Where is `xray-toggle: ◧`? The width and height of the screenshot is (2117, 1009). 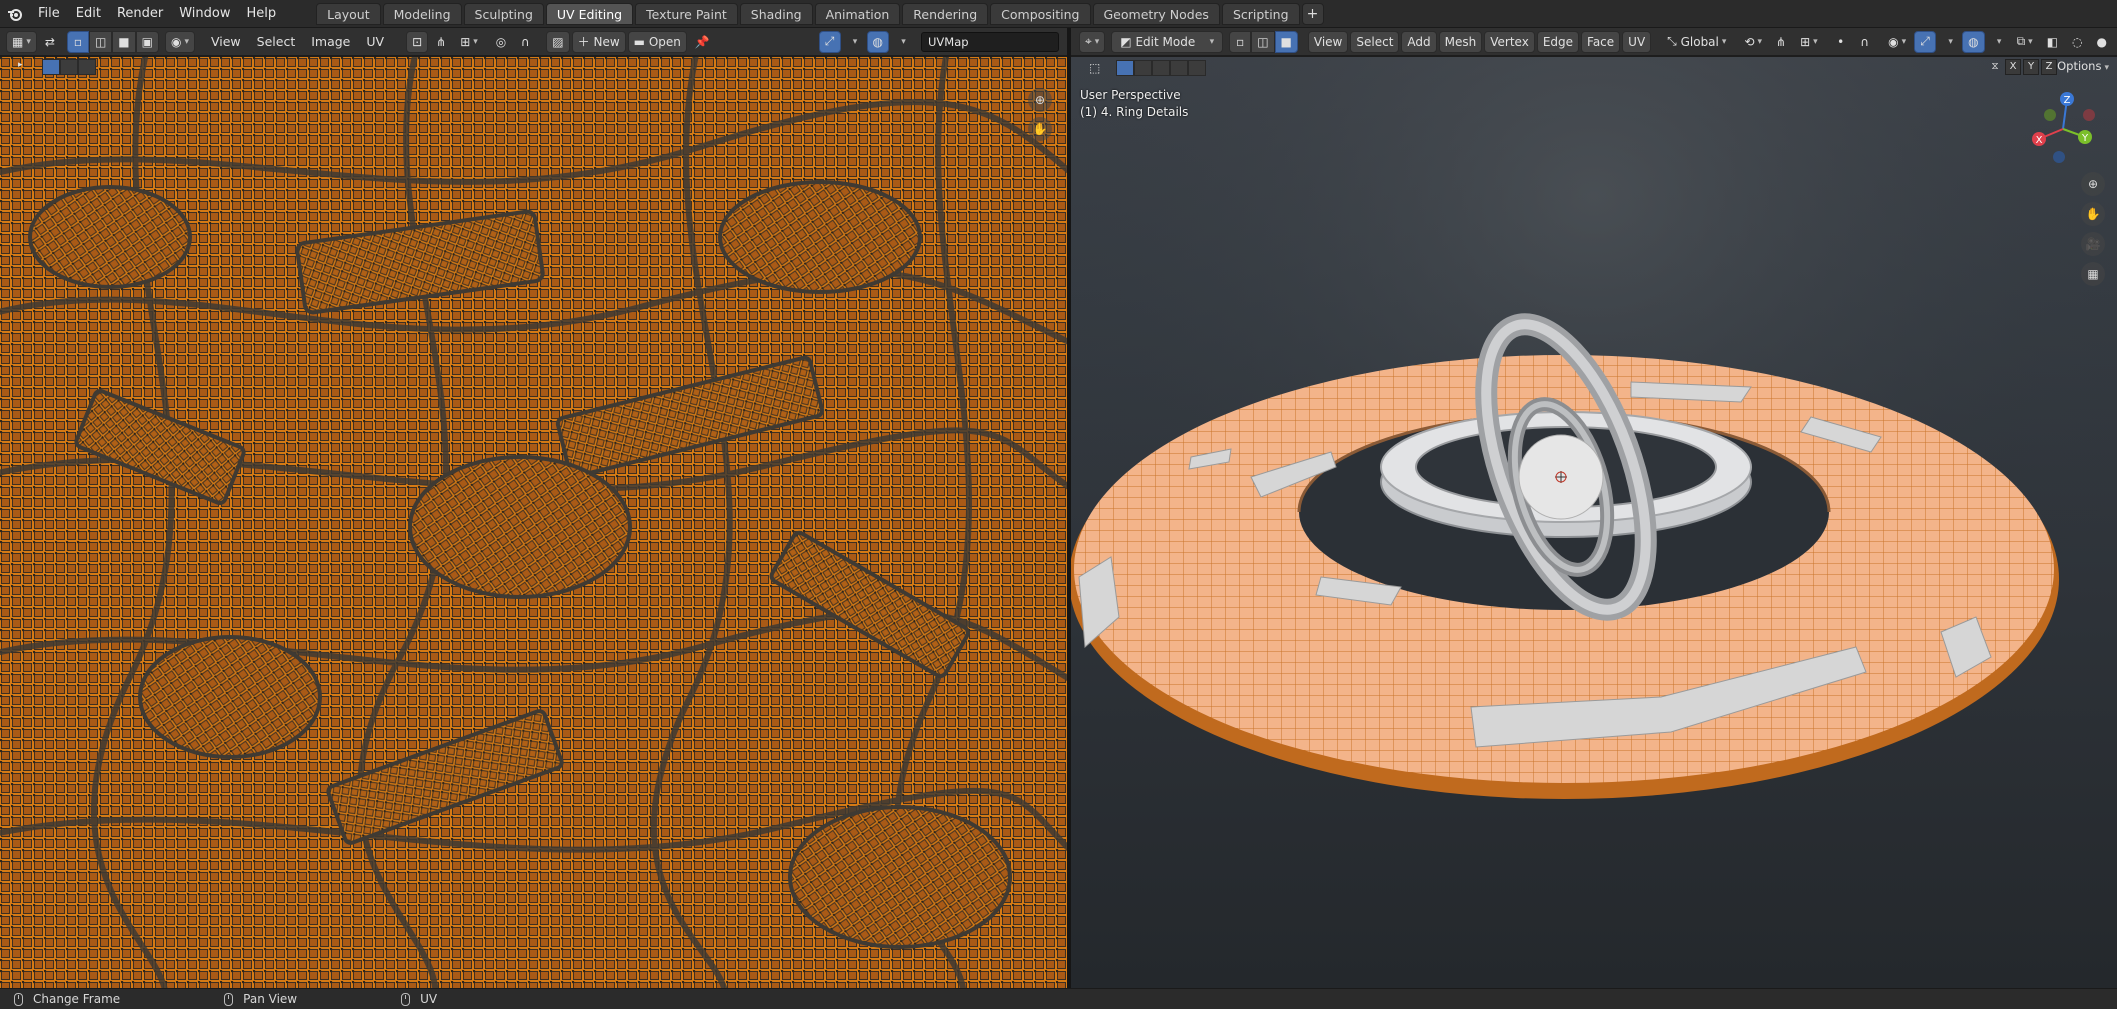 xray-toggle: ◧ is located at coordinates (2052, 42).